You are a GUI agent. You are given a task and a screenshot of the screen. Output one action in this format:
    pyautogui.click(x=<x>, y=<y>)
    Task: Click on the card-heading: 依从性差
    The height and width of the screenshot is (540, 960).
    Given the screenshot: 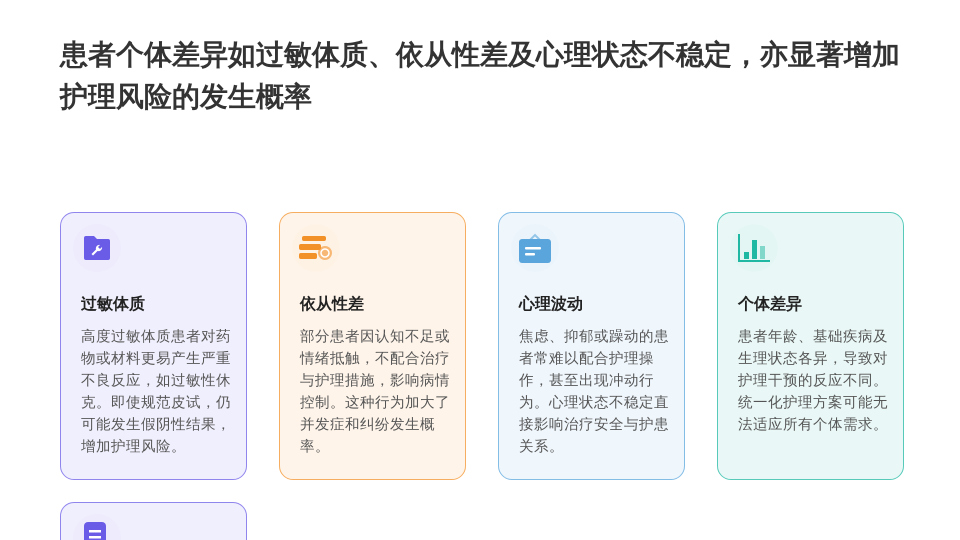 What is the action you would take?
    pyautogui.click(x=332, y=304)
    